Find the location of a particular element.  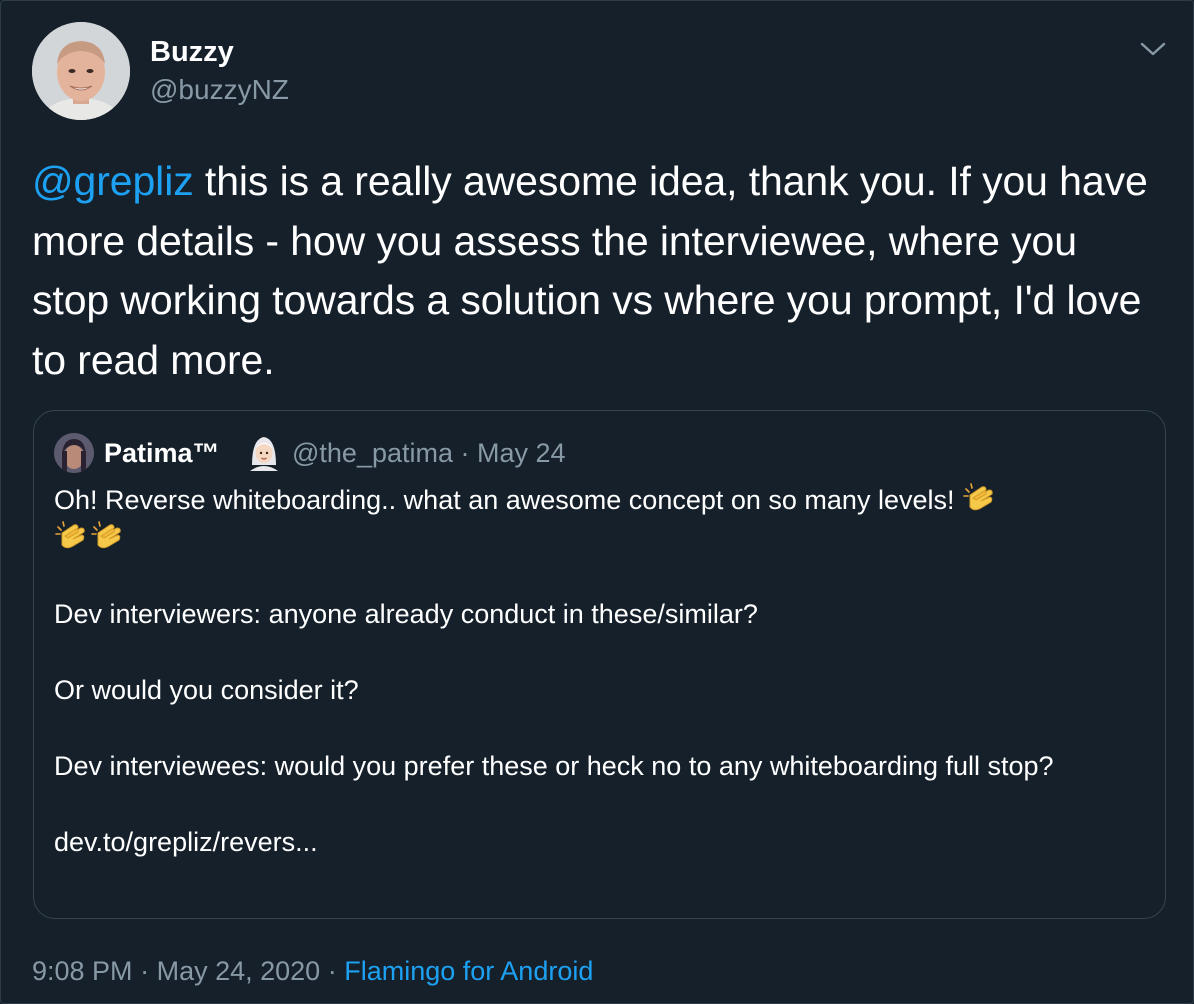

author-display-name: Buzzy is located at coordinates (192, 52).